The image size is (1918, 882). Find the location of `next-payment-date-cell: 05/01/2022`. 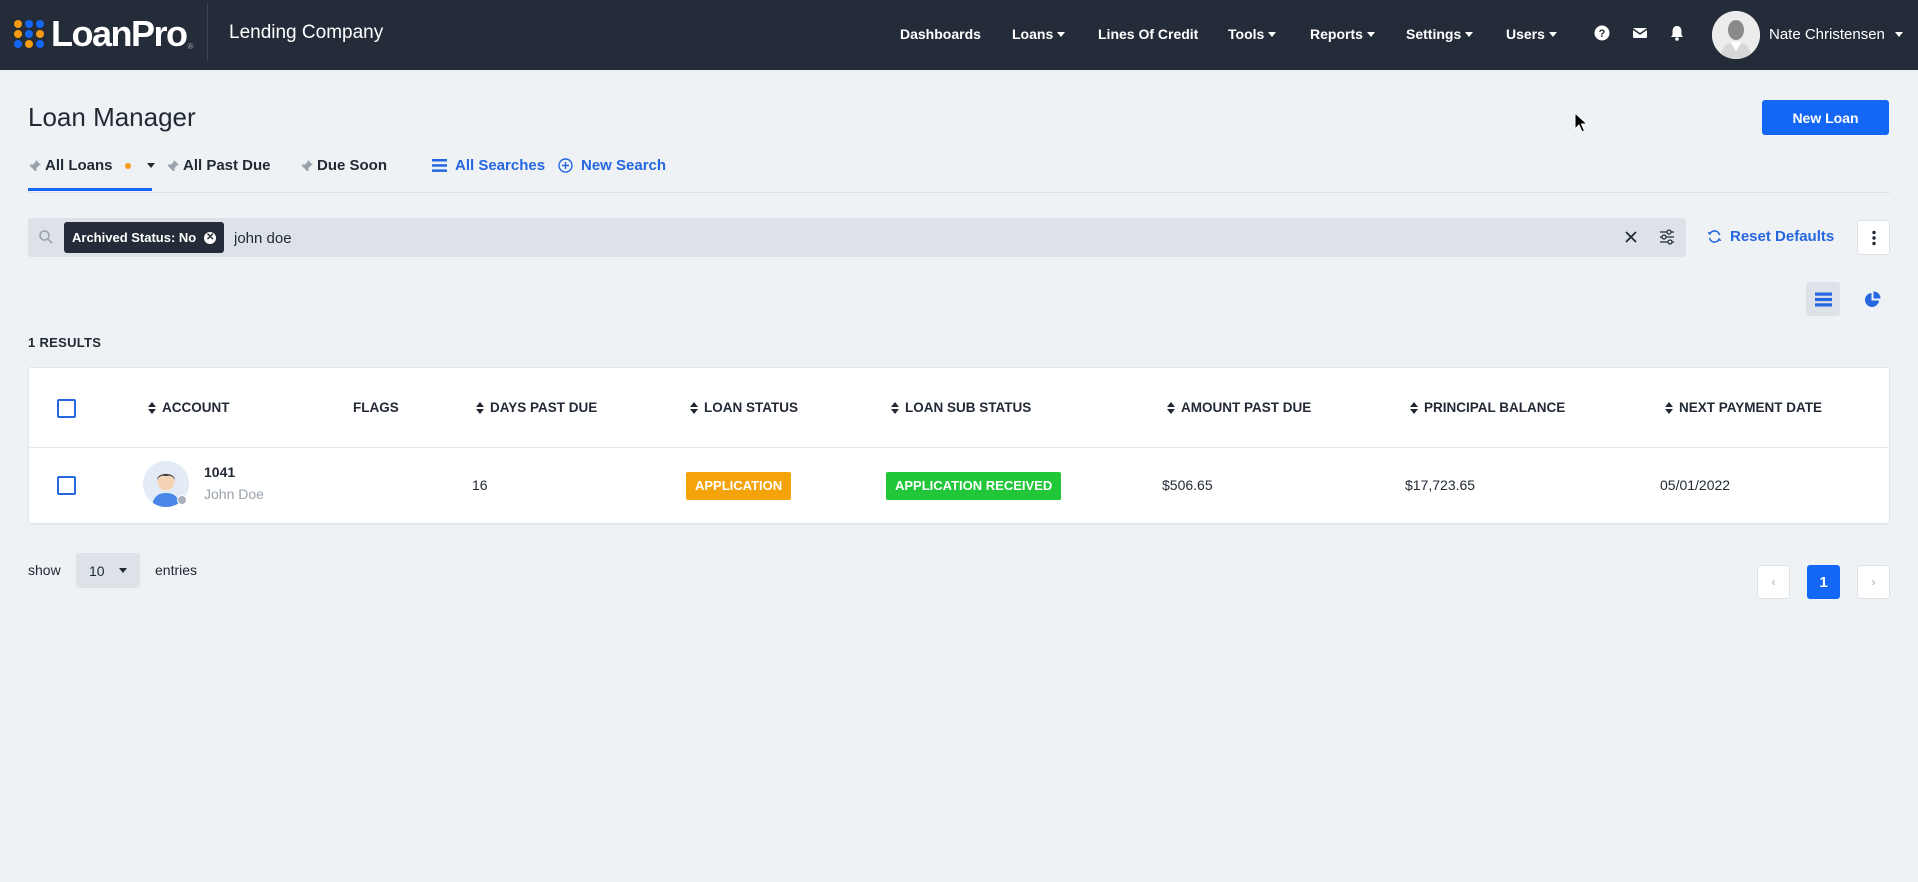

next-payment-date-cell: 05/01/2022 is located at coordinates (1695, 485).